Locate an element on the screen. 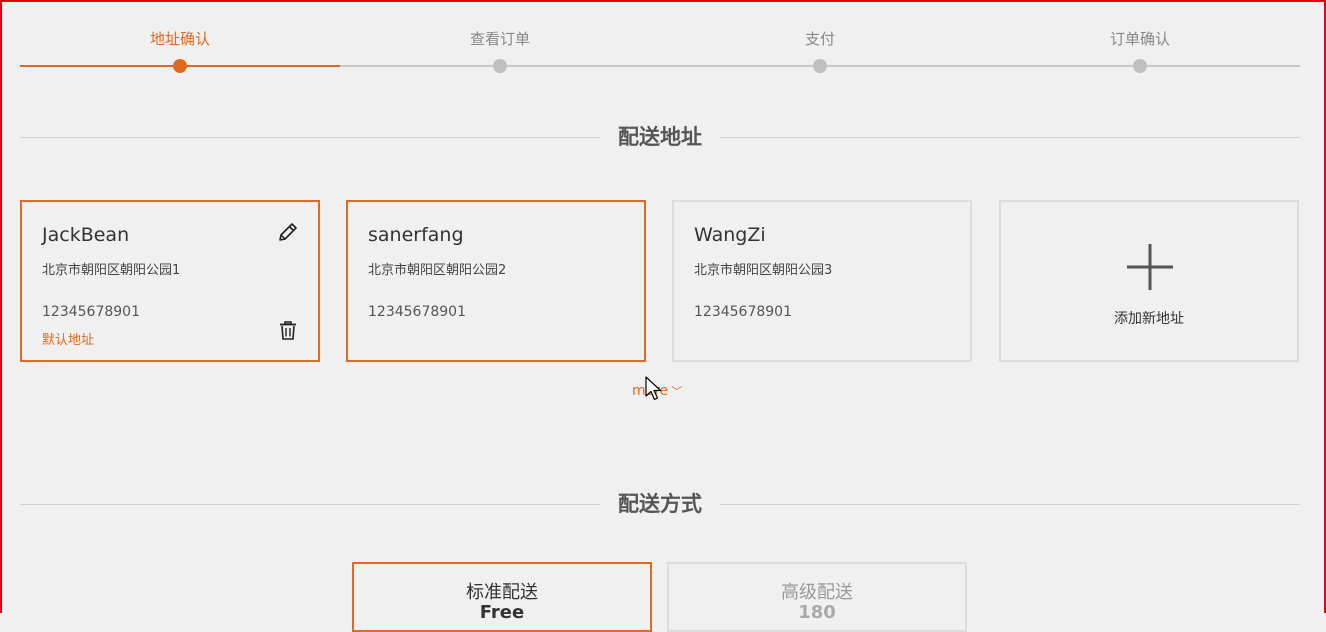 This screenshot has width=1326, height=632. step-label: 支付 is located at coordinates (819, 39).